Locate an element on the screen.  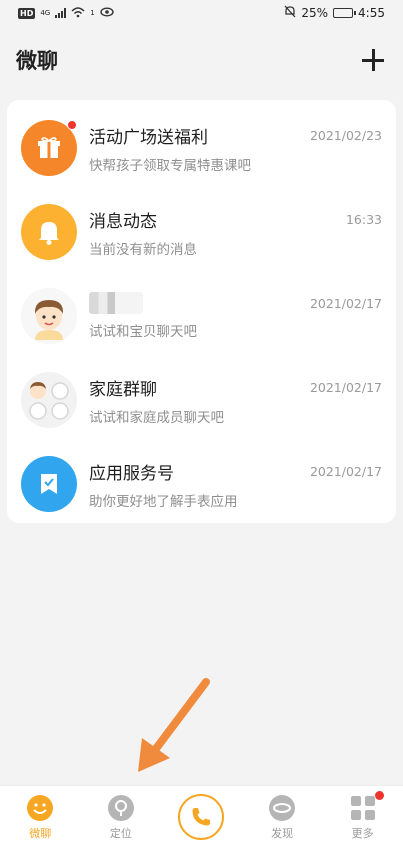
battery-percent: 25% is located at coordinates (315, 13).